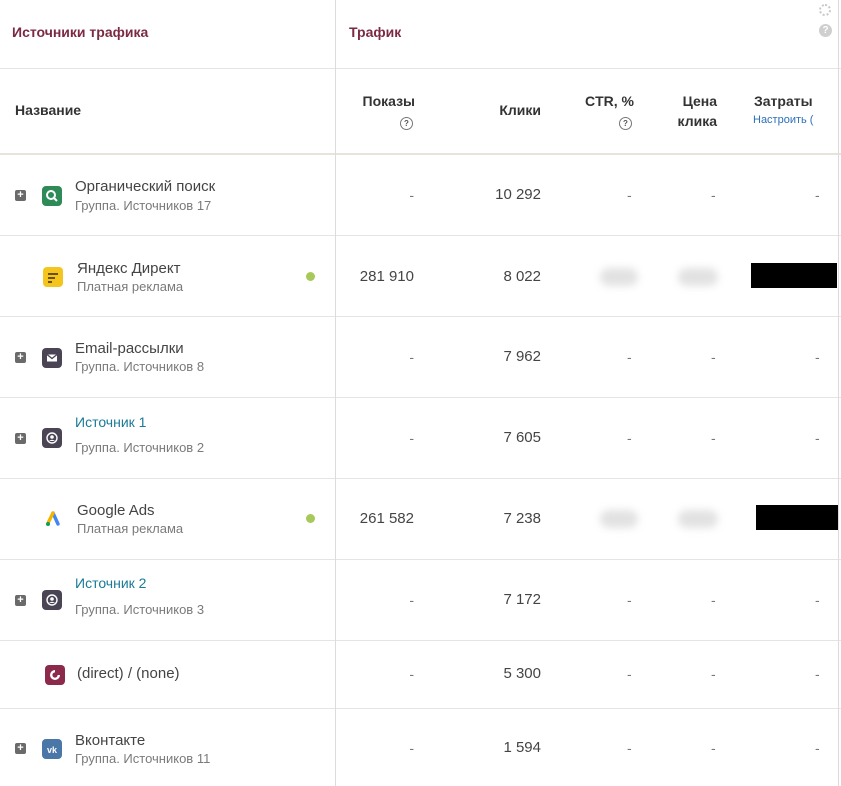  I want to click on traffic-sources-group-title: Источники трафика, so click(80, 32).